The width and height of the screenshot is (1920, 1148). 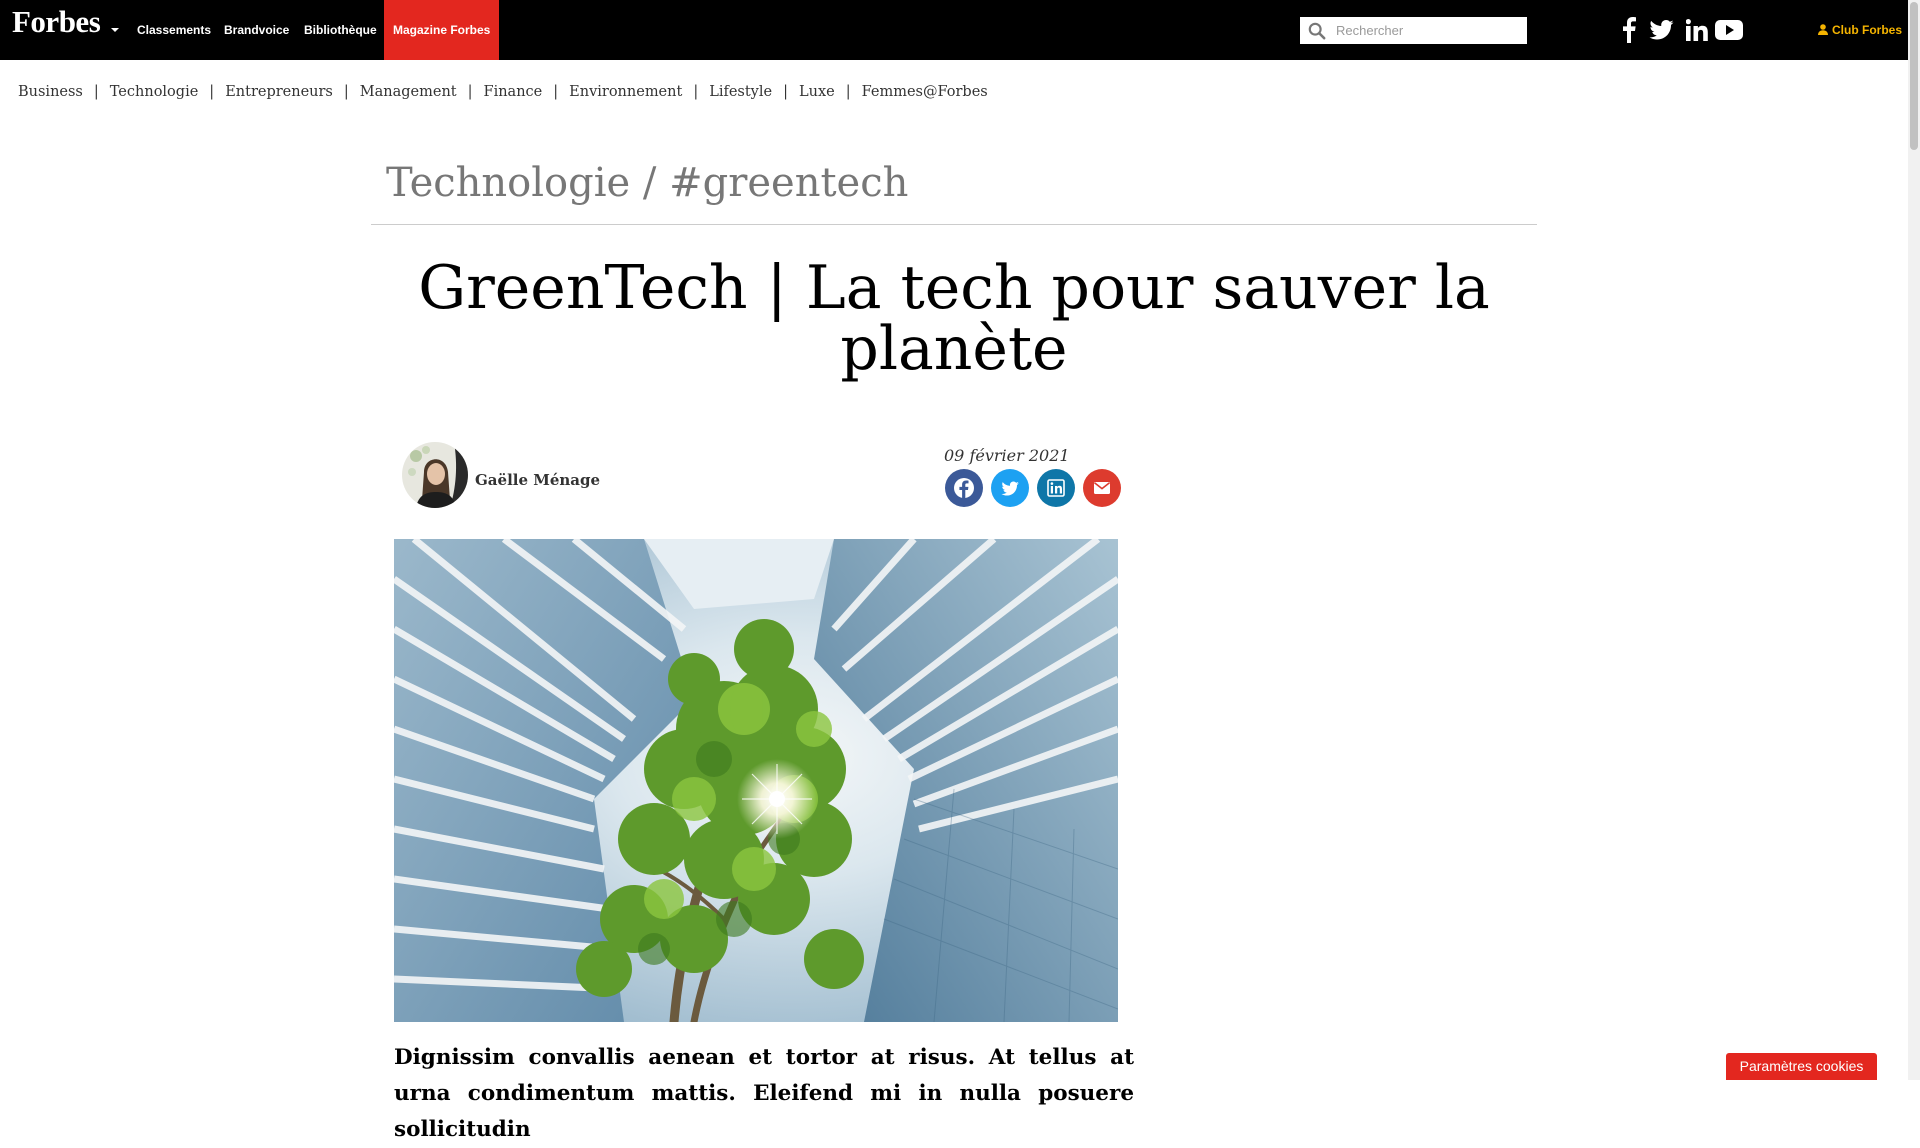 What do you see at coordinates (256, 30) in the screenshot?
I see `nav-brandvoice: Brandvoice` at bounding box center [256, 30].